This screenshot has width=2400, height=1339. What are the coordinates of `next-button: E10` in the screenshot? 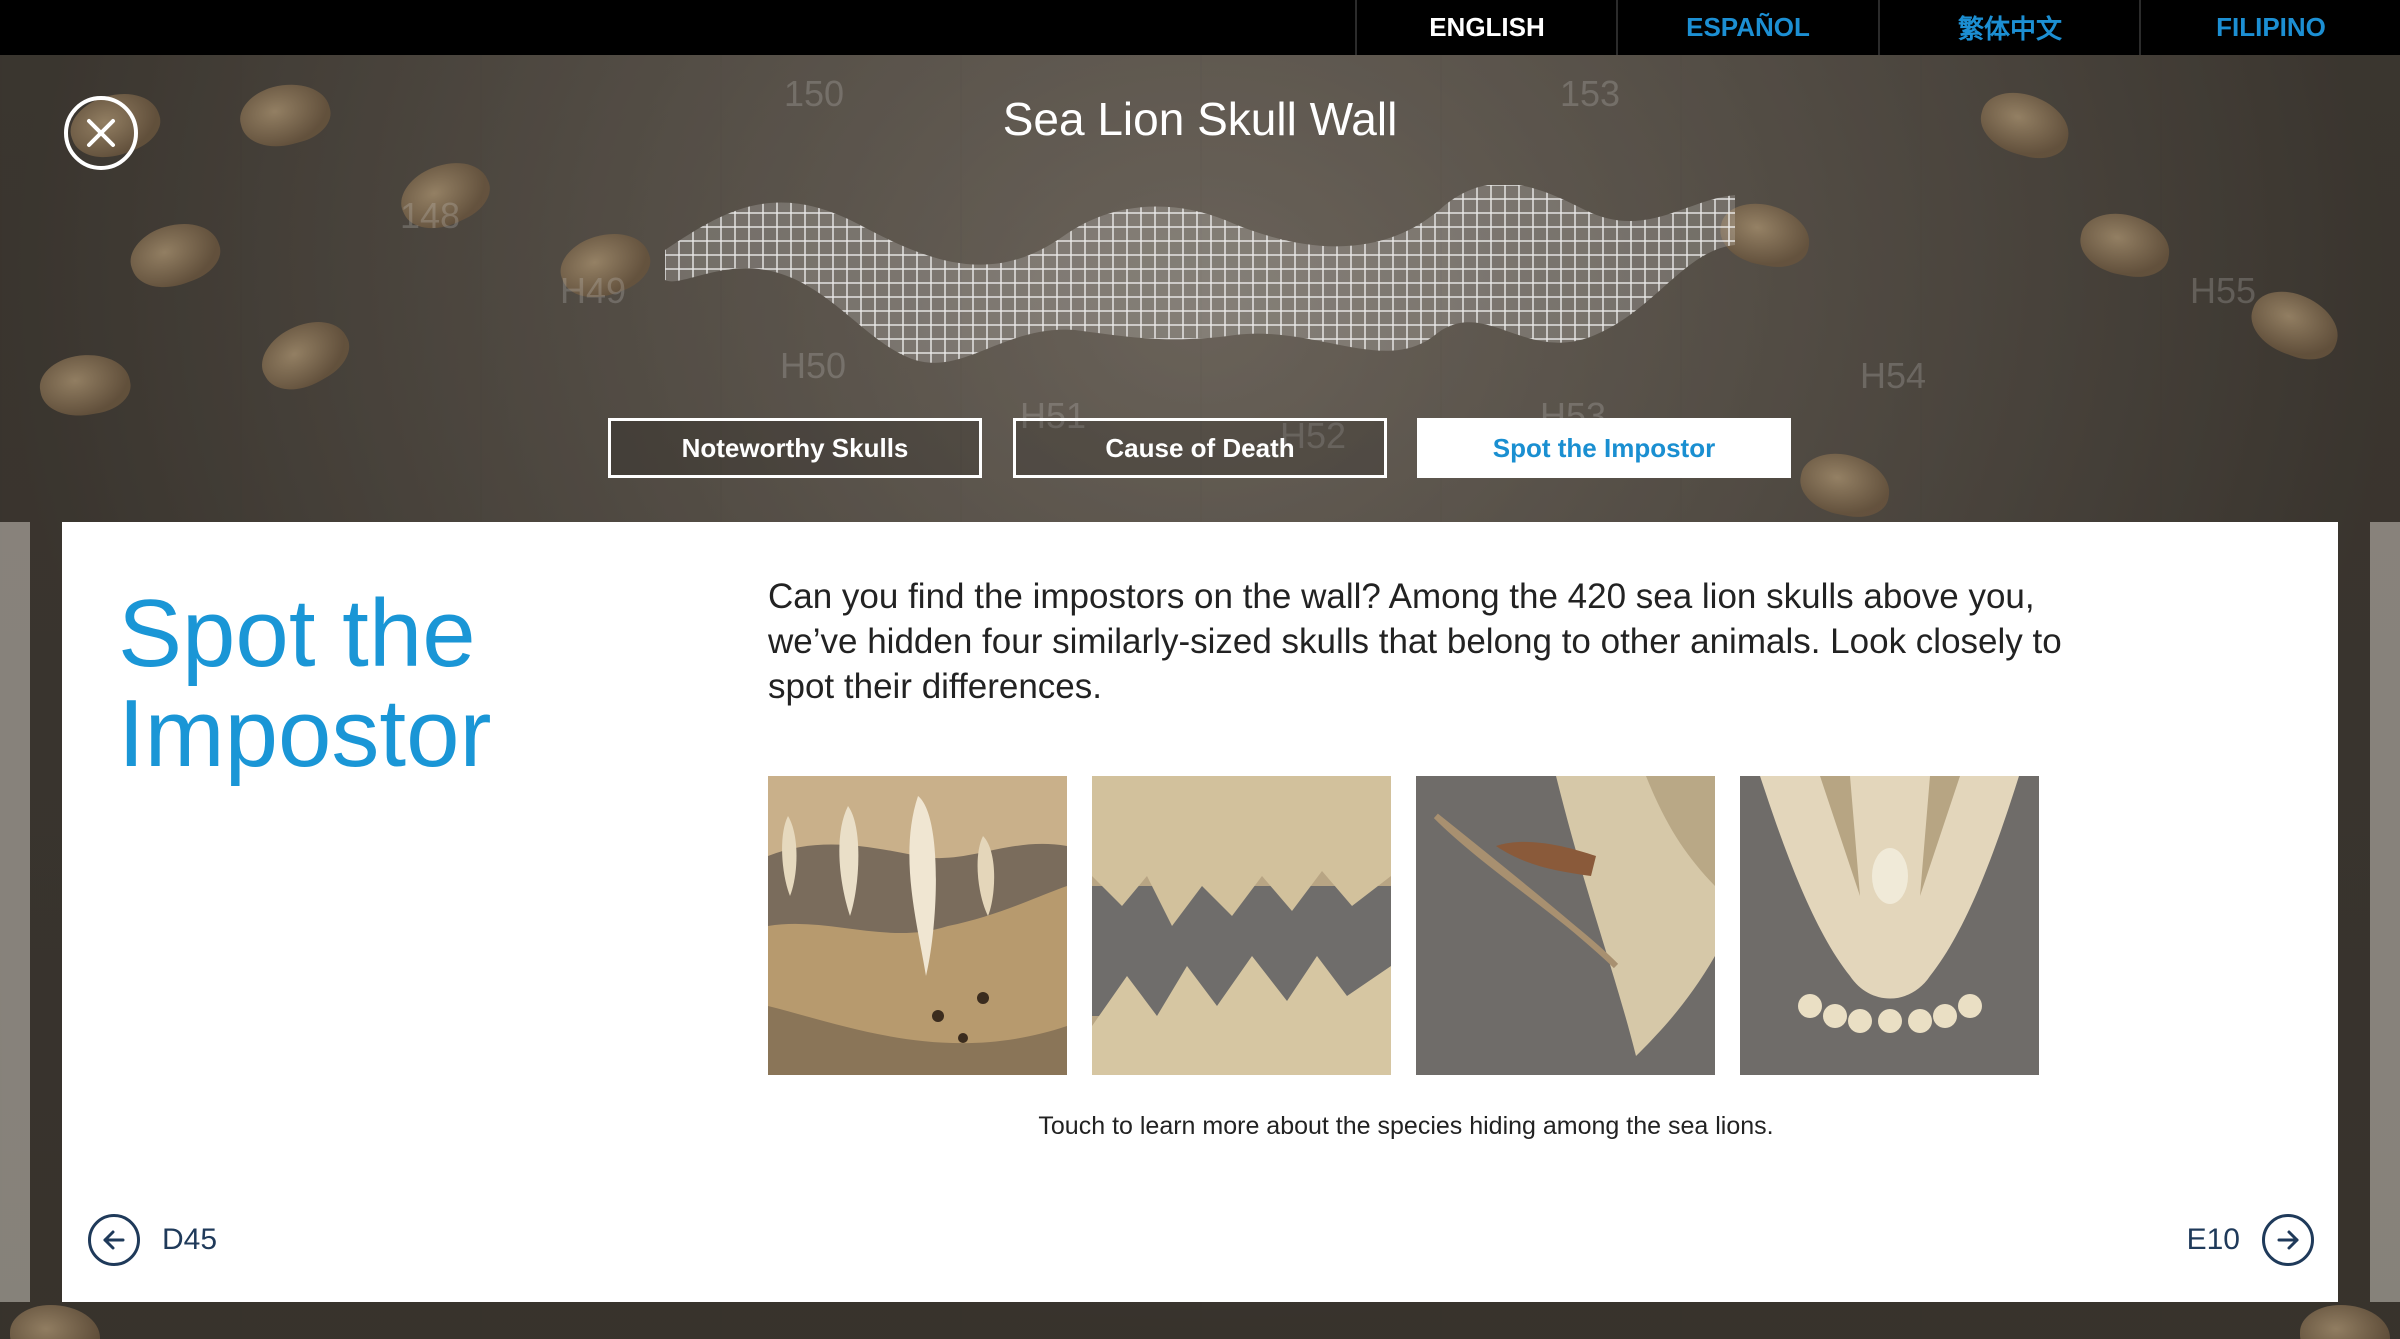 It's located at (2250, 1240).